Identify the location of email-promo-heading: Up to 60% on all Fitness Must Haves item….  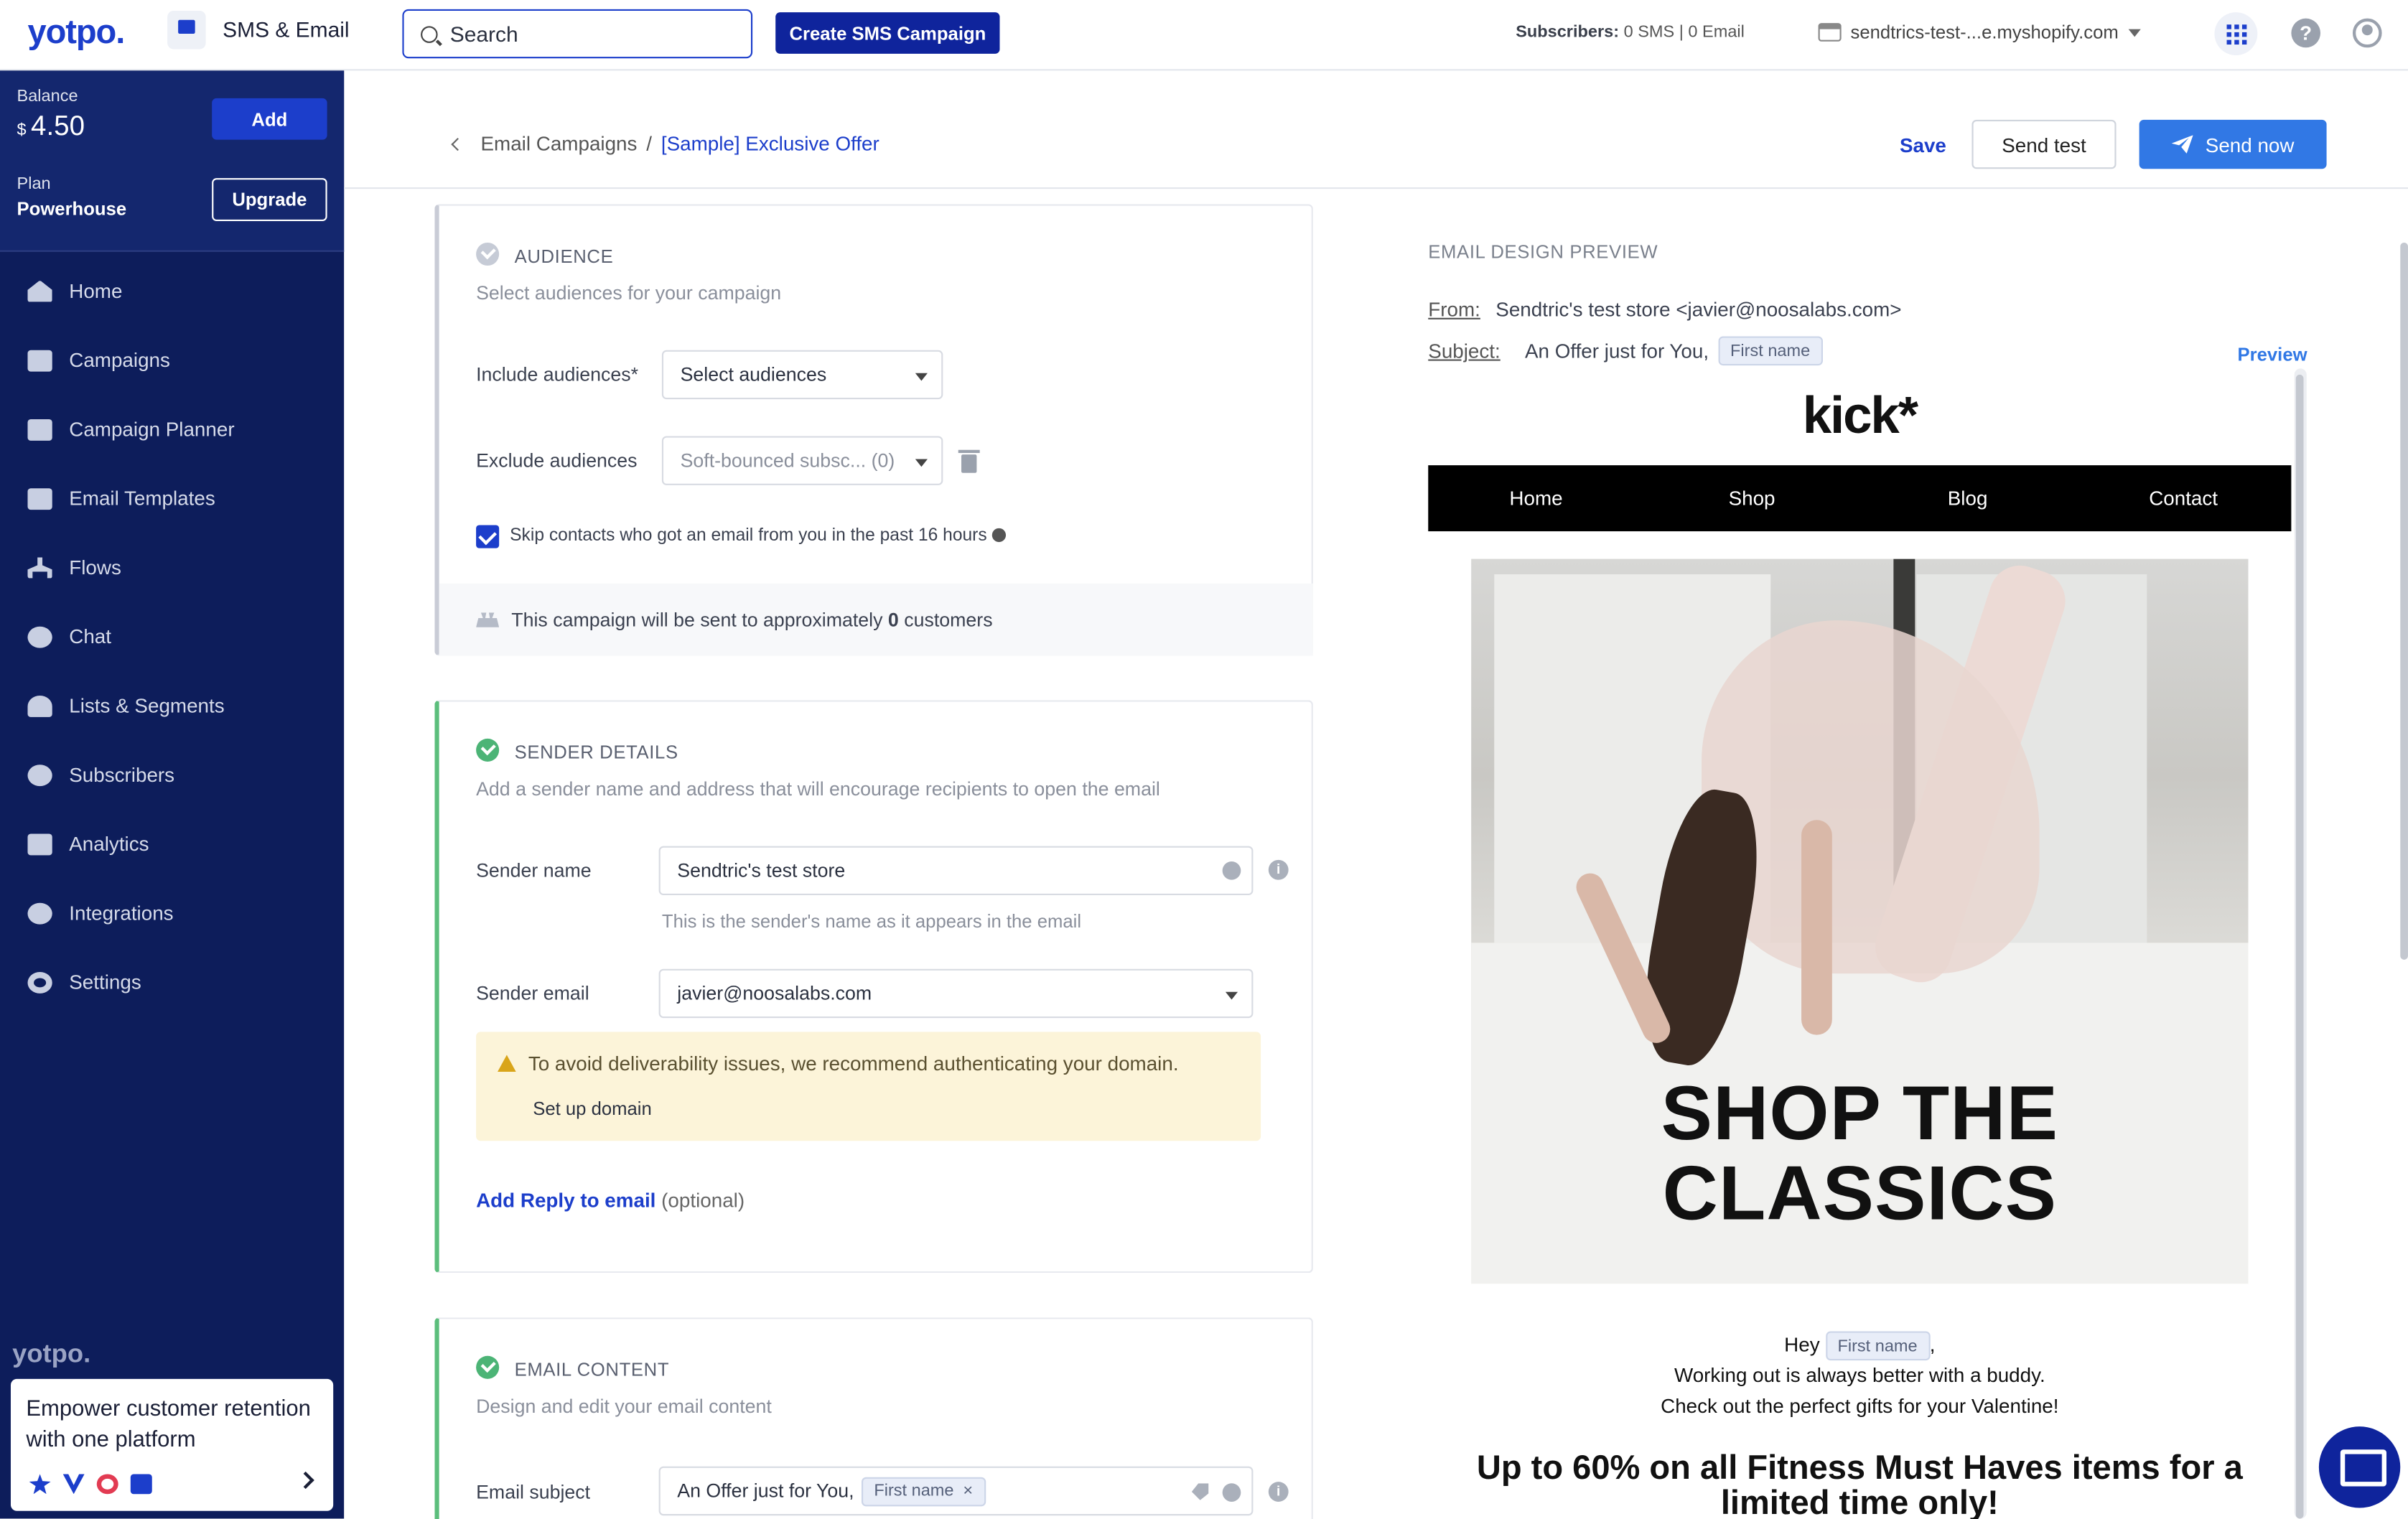
(1859, 1483).